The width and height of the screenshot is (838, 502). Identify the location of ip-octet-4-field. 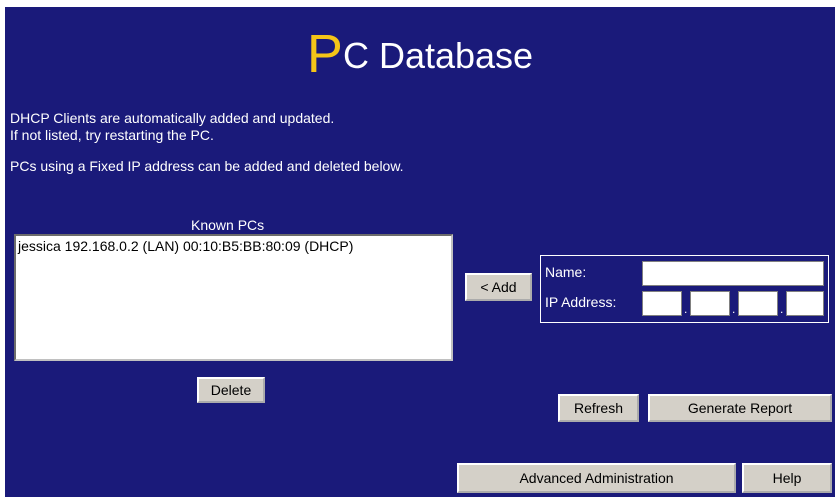
(805, 303).